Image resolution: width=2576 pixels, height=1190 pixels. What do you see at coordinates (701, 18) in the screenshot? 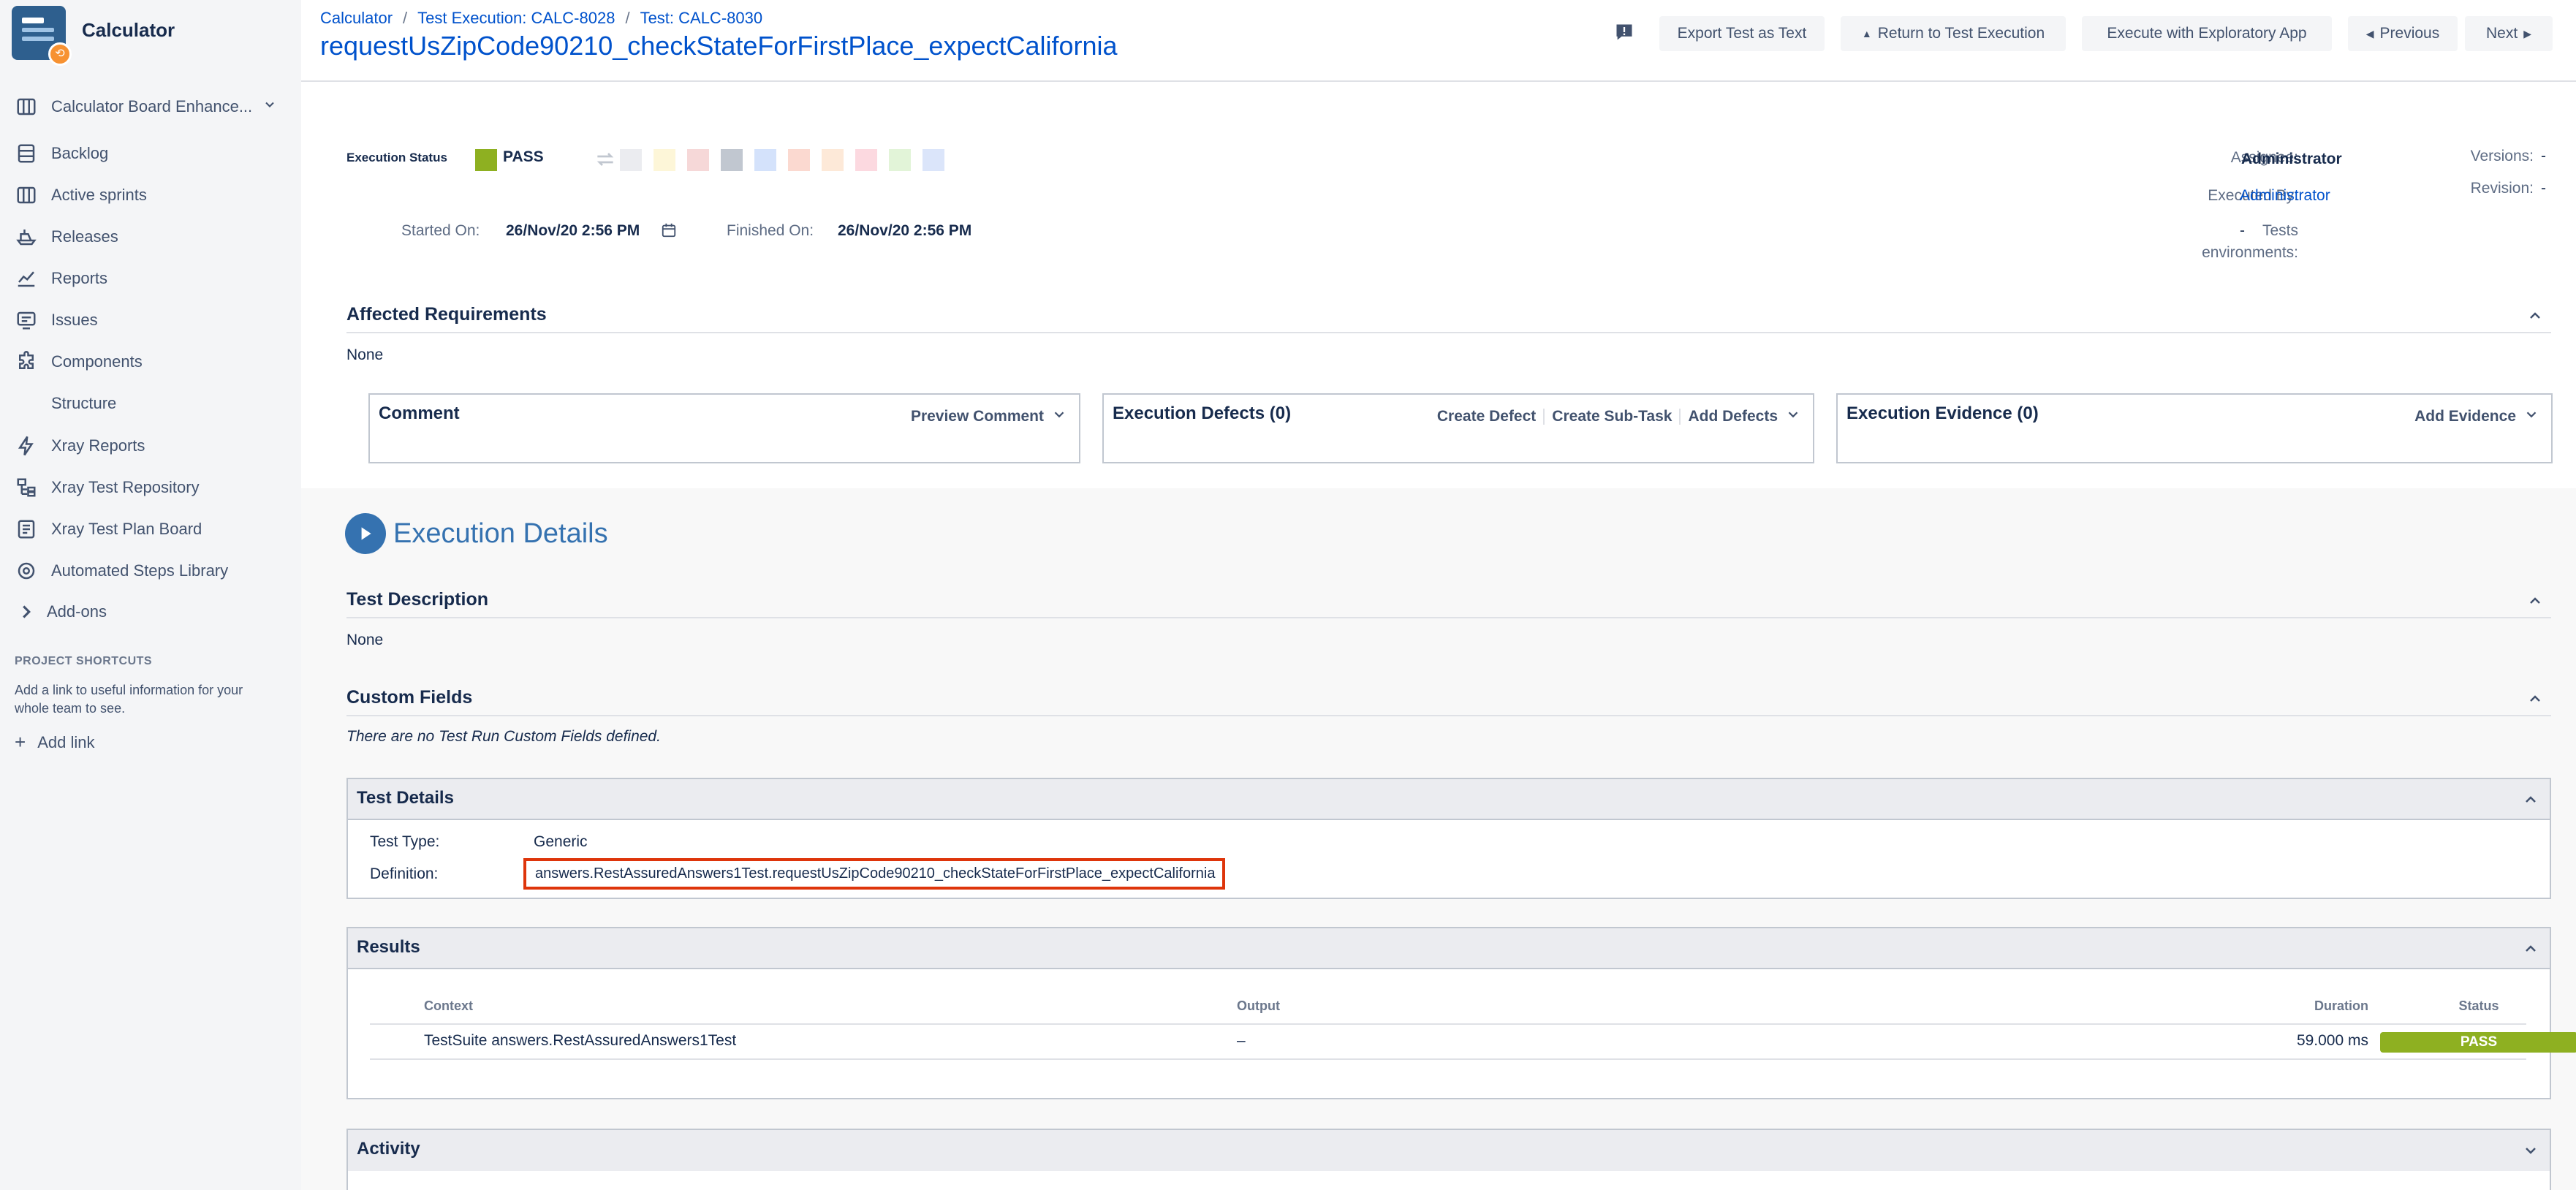
I see `breadcrumb-test: Test: CALC-8030` at bounding box center [701, 18].